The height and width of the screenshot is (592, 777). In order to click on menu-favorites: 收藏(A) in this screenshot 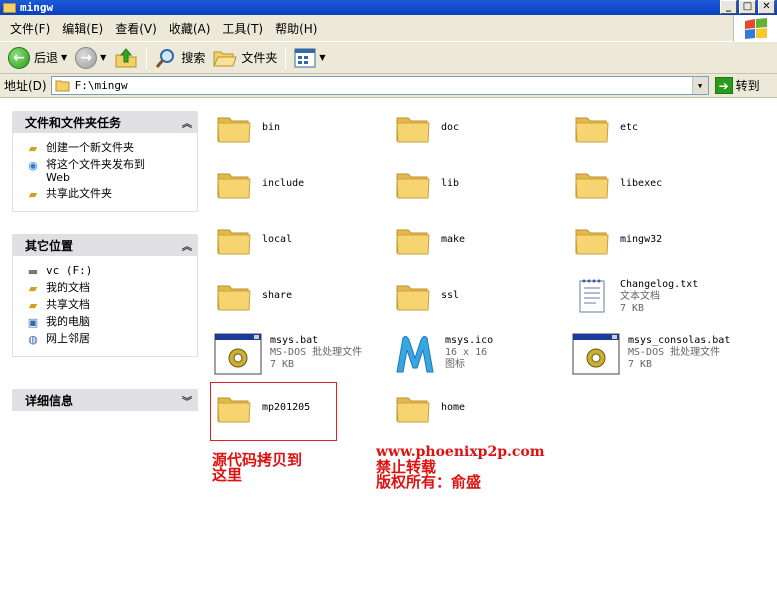, I will do `click(190, 28)`.